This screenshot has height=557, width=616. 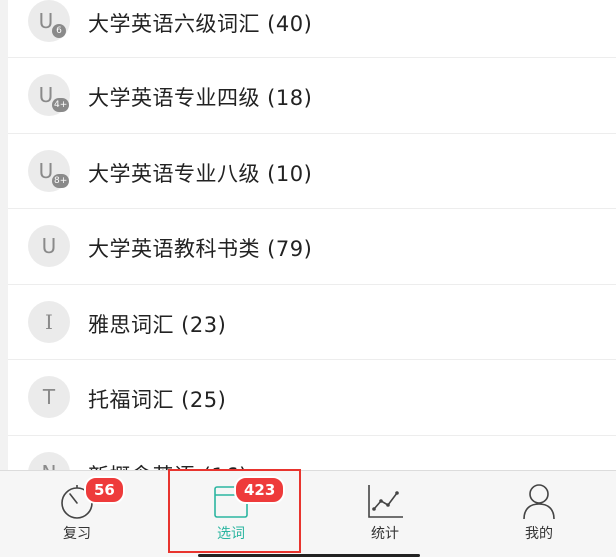 I want to click on list-item-label: 大学英语六级词汇 (40), so click(x=200, y=24).